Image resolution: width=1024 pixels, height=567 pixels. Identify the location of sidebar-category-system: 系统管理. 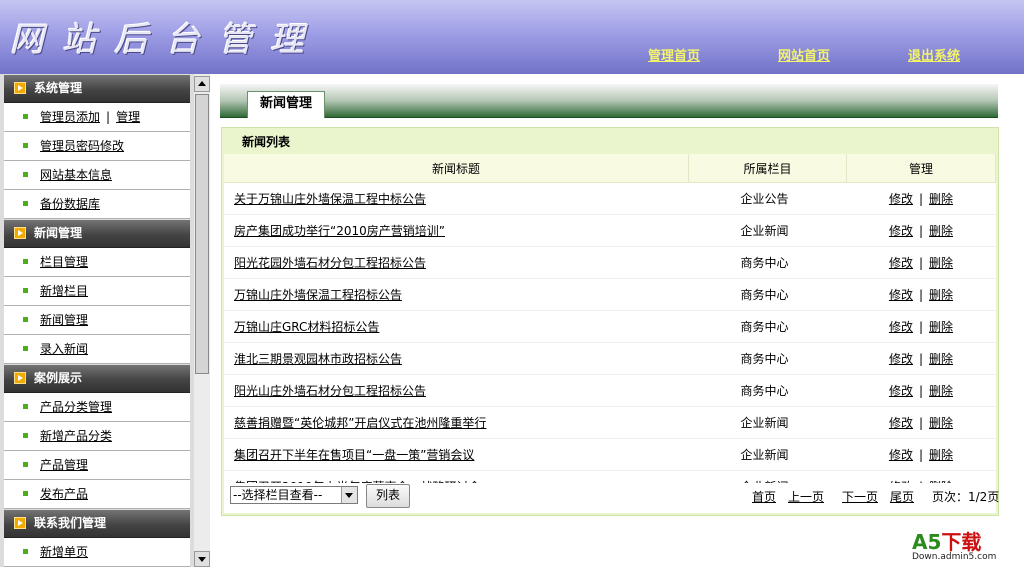
(97, 89).